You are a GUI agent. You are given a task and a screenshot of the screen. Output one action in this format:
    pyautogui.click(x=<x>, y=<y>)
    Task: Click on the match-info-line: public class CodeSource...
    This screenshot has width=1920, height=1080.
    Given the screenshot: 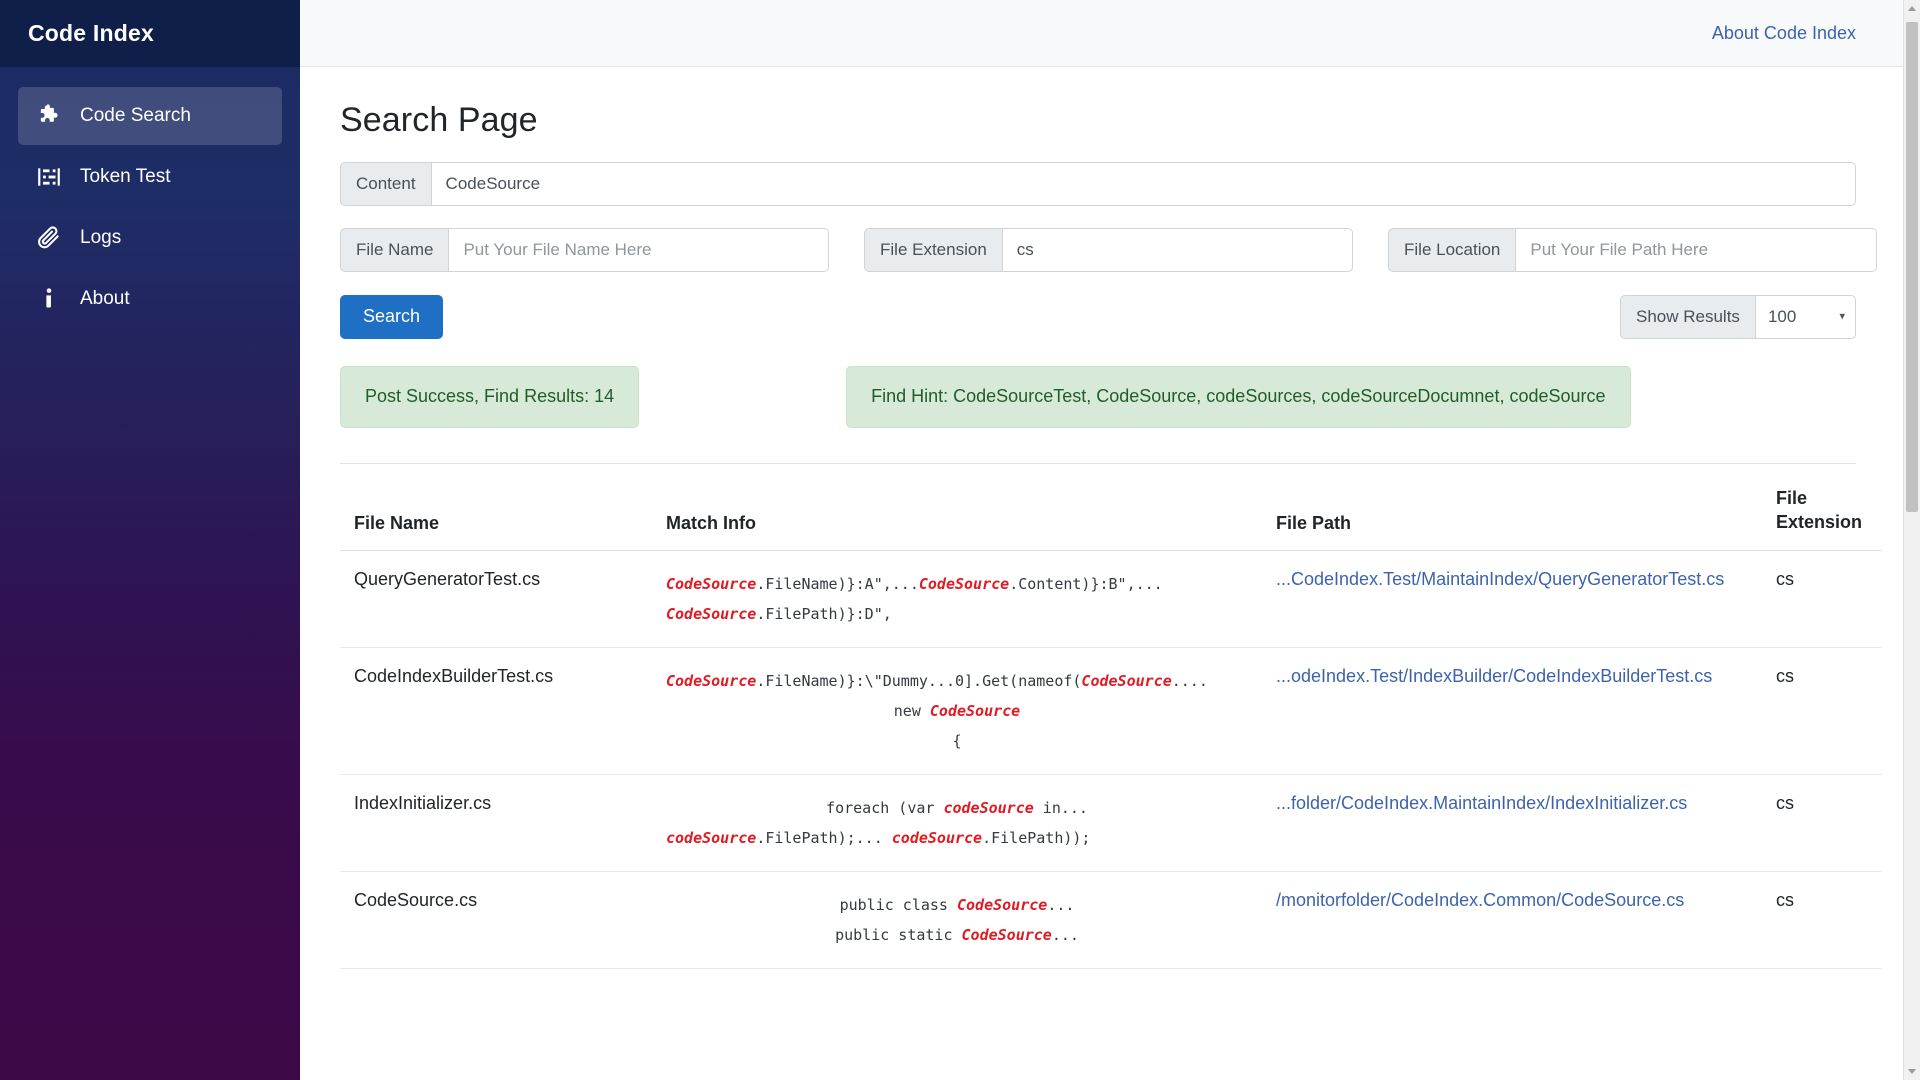 What is the action you would take?
    pyautogui.click(x=957, y=905)
    